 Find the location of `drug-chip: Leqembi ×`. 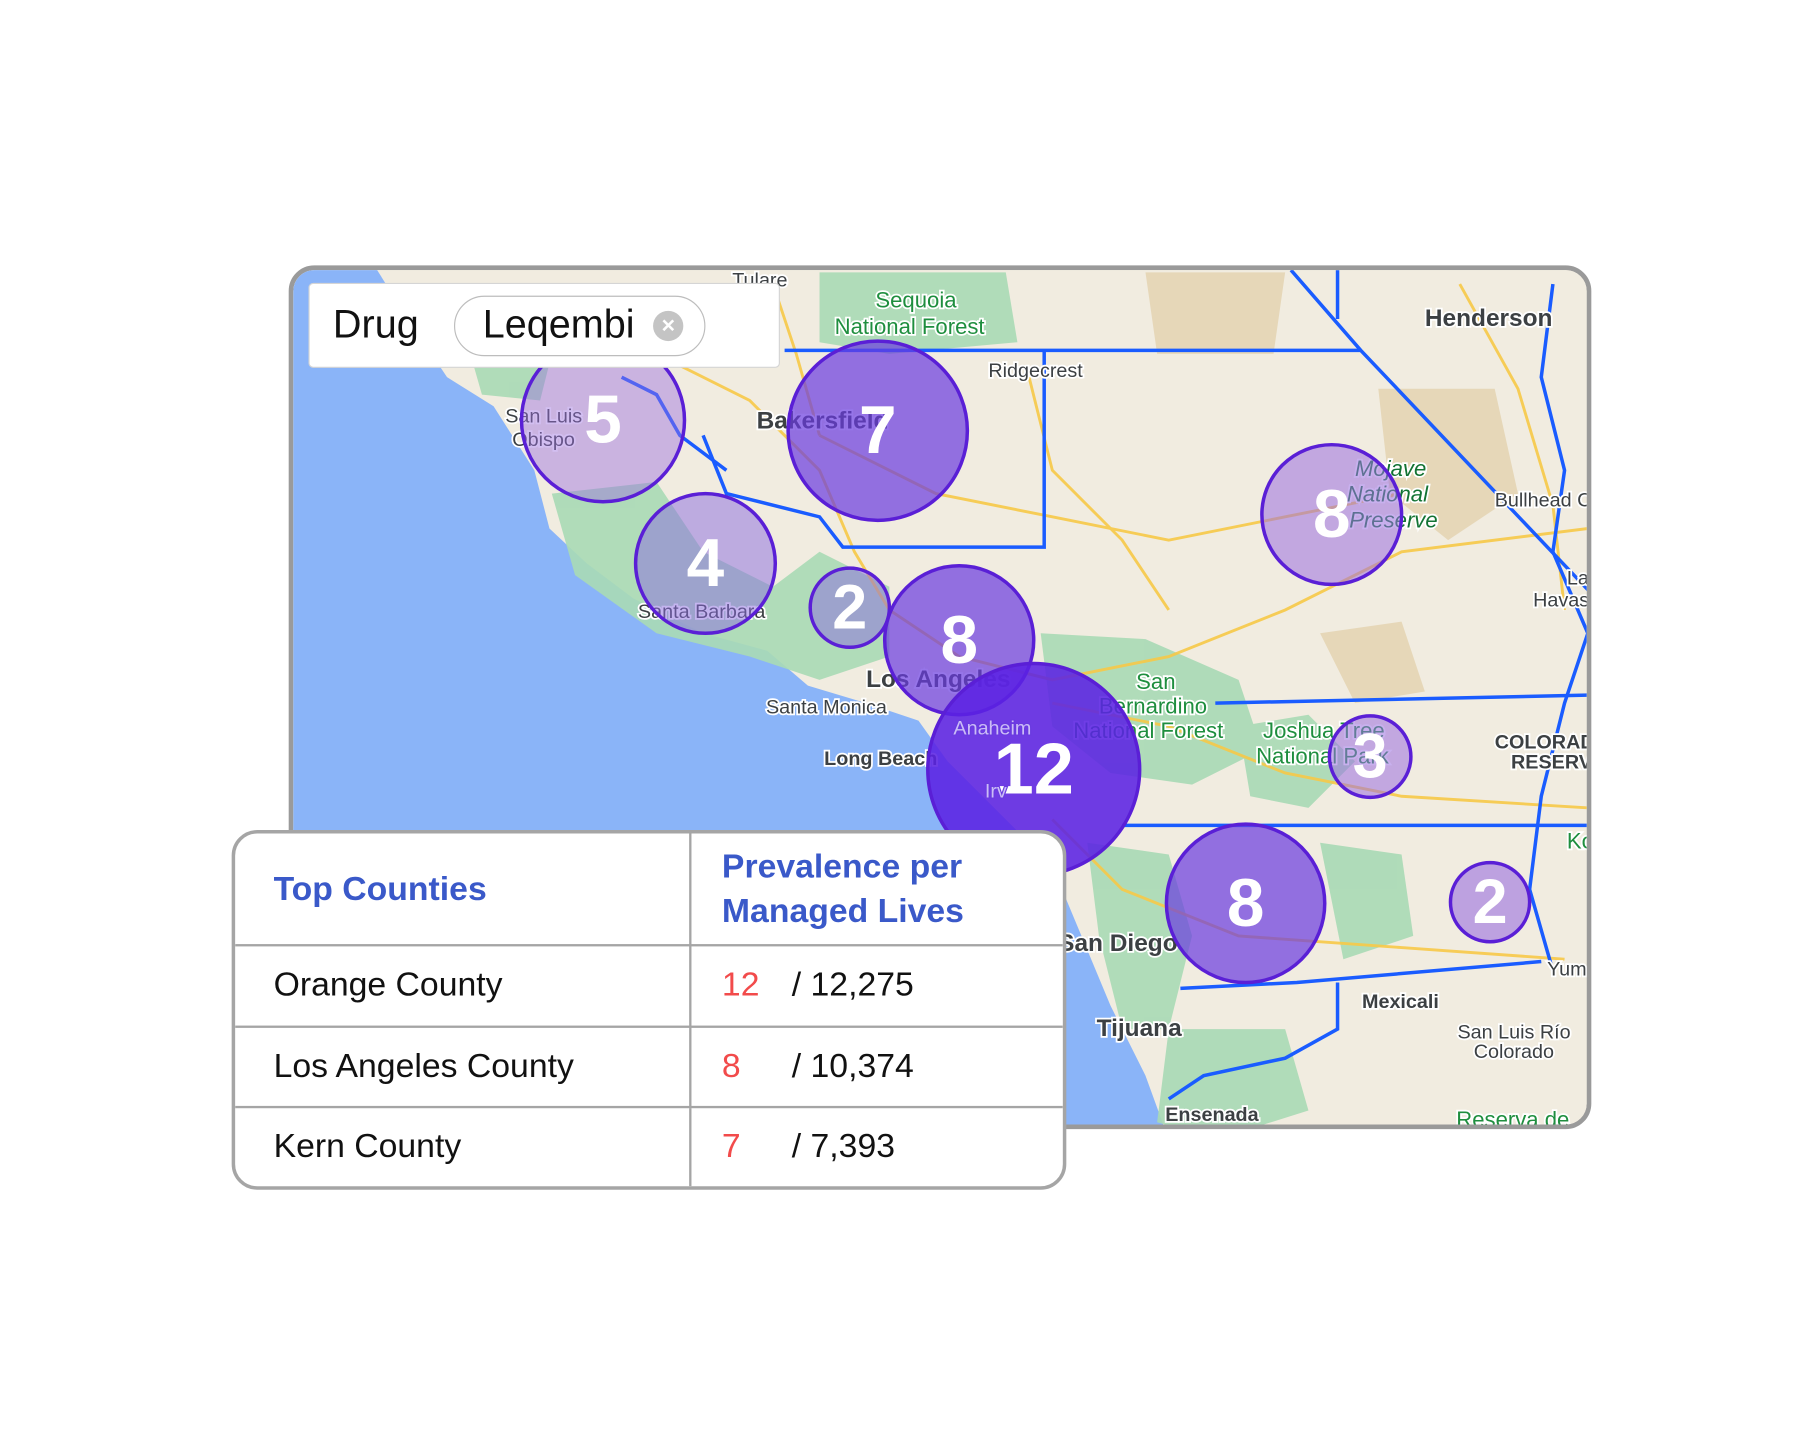

drug-chip: Leqembi × is located at coordinates (579, 325).